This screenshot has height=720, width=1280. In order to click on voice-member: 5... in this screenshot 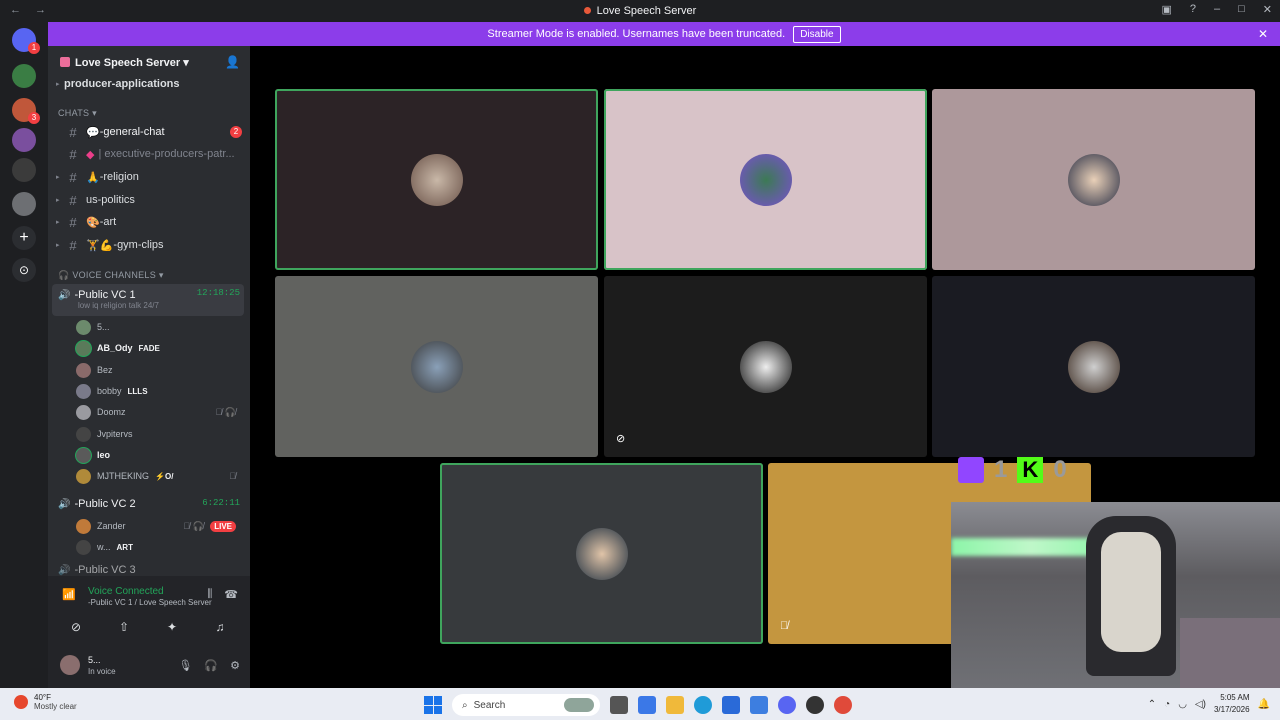, I will do `click(160, 327)`.